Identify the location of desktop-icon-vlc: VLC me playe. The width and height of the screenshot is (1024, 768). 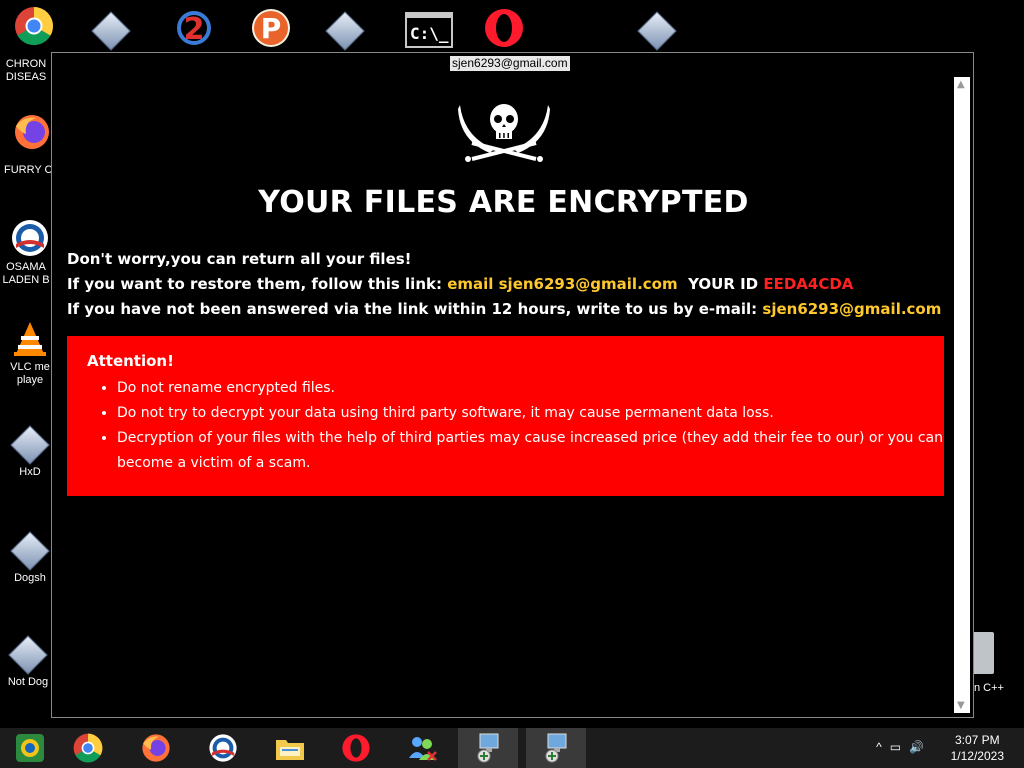
(30, 352).